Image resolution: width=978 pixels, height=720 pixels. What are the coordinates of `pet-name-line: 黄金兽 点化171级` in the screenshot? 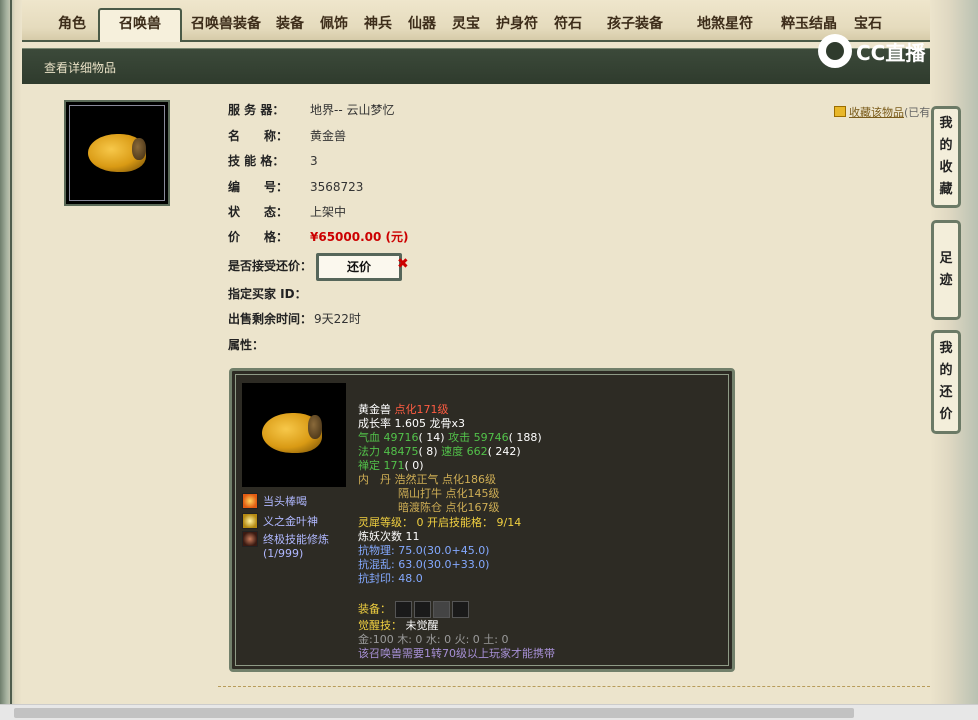 It's located at (403, 409).